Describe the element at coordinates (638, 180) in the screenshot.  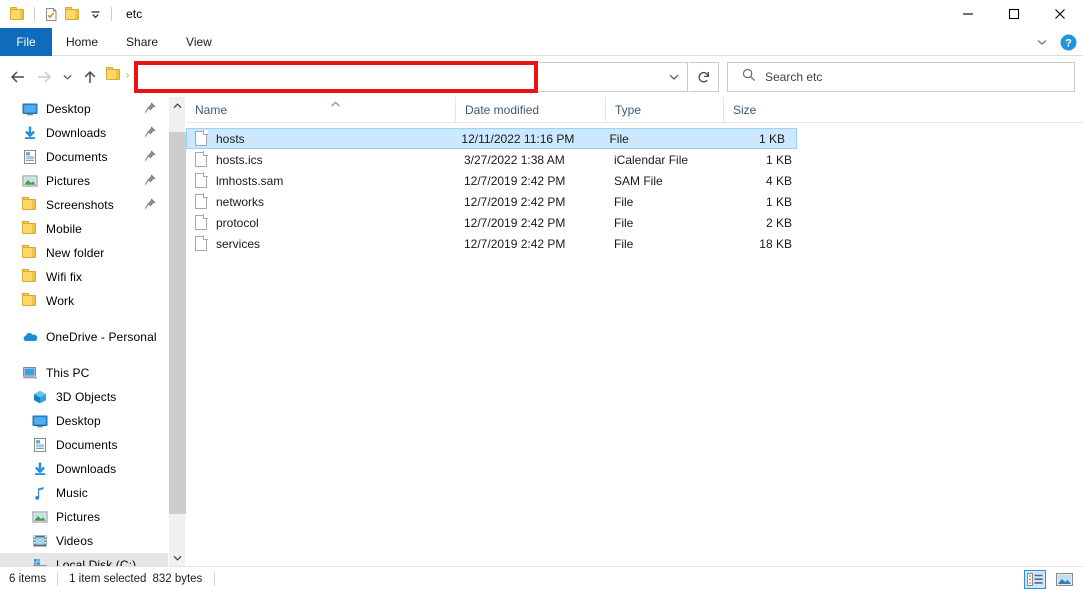
I see `file-type-cell: SAM File` at that location.